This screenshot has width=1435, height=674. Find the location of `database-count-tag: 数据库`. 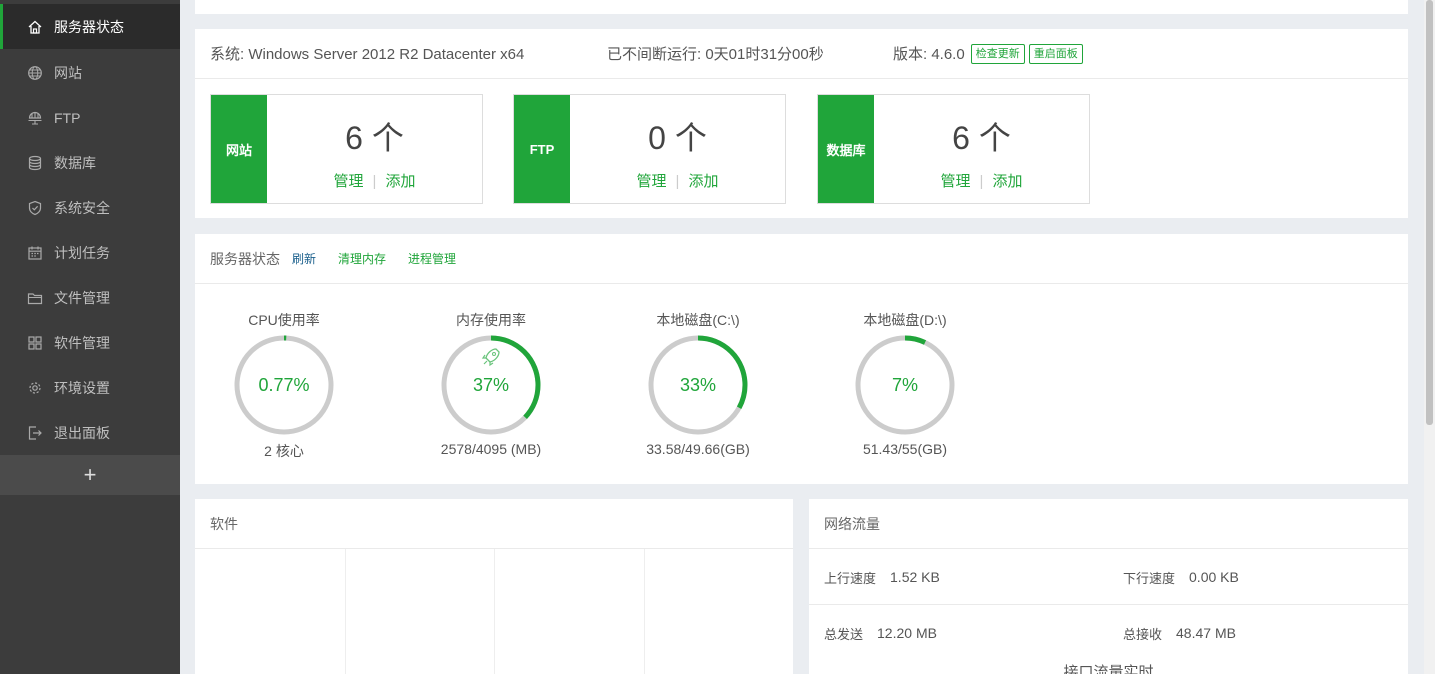

database-count-tag: 数据库 is located at coordinates (846, 149).